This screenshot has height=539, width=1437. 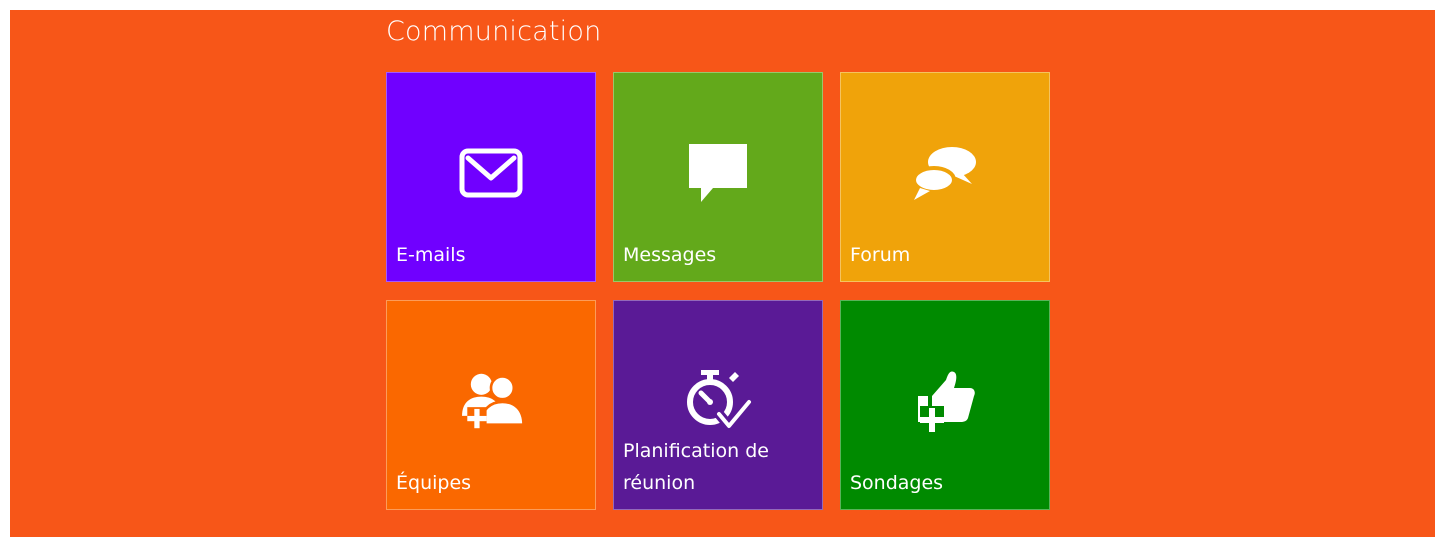 What do you see at coordinates (945, 401) in the screenshot?
I see `thumbs-up-add-icon` at bounding box center [945, 401].